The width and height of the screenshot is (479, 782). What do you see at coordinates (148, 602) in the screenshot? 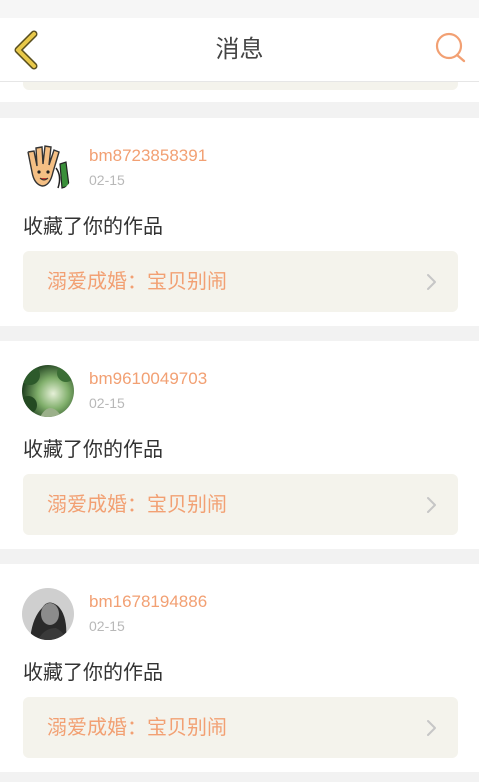
I see `username: bm1678194886` at bounding box center [148, 602].